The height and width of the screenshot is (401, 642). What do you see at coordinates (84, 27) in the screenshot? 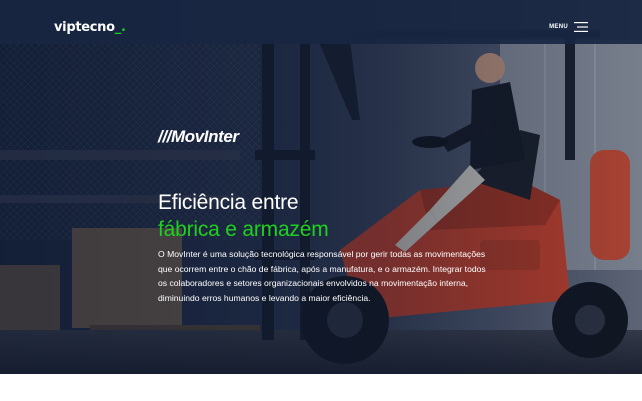
I see `logo-text: viptecno` at bounding box center [84, 27].